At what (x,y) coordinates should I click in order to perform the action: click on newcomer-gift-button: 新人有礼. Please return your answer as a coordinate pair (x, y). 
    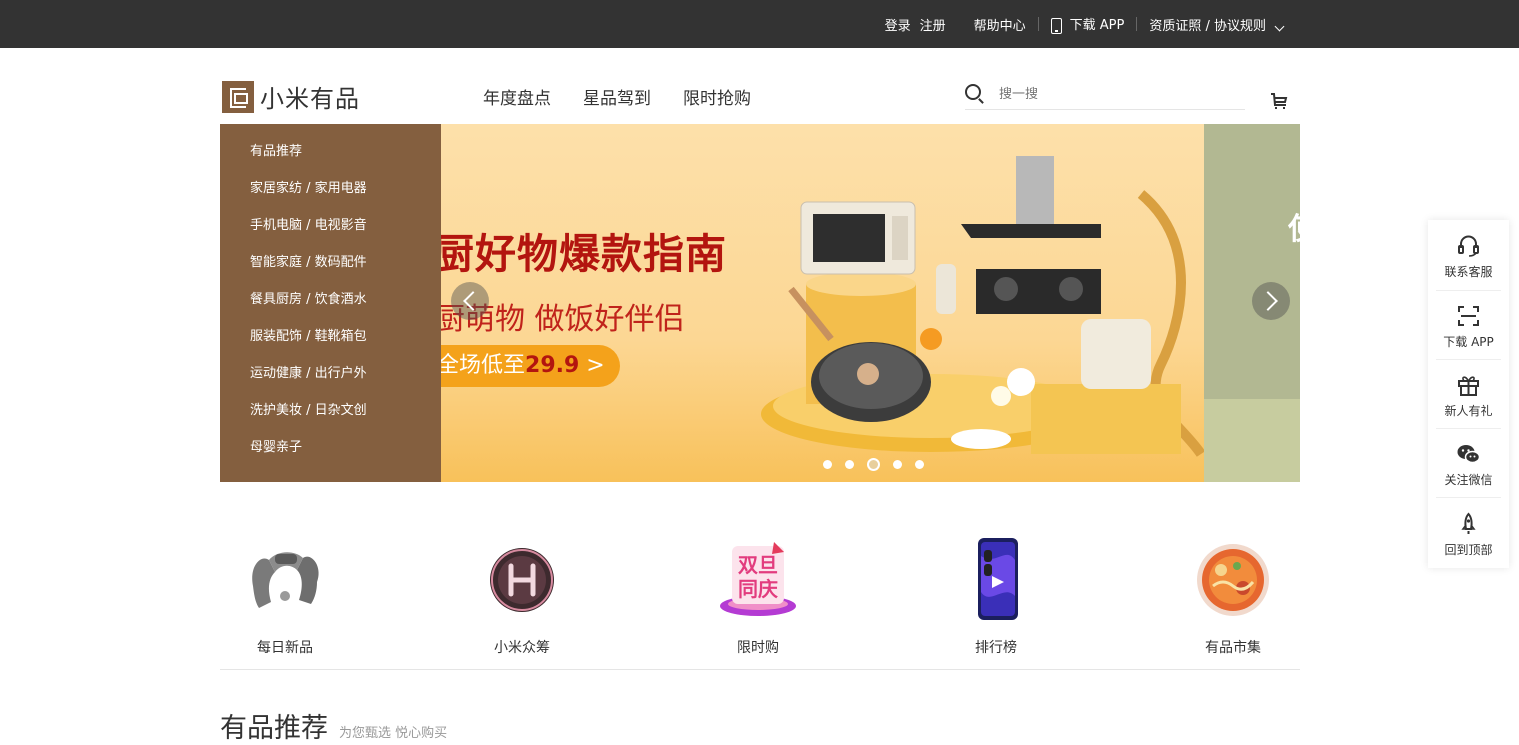
    Looking at the image, I should click on (1468, 393).